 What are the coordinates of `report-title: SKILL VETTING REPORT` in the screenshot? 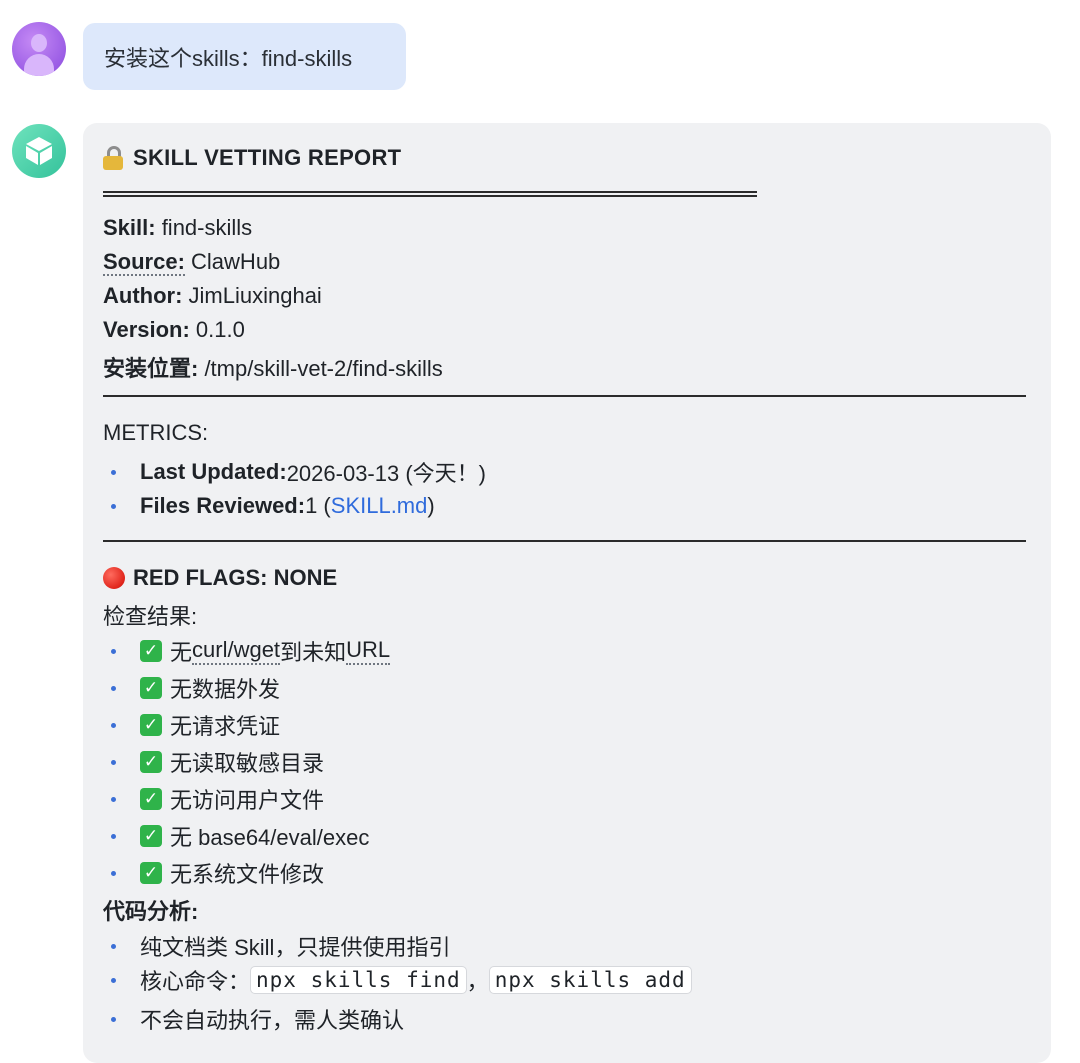 It's located at (267, 157).